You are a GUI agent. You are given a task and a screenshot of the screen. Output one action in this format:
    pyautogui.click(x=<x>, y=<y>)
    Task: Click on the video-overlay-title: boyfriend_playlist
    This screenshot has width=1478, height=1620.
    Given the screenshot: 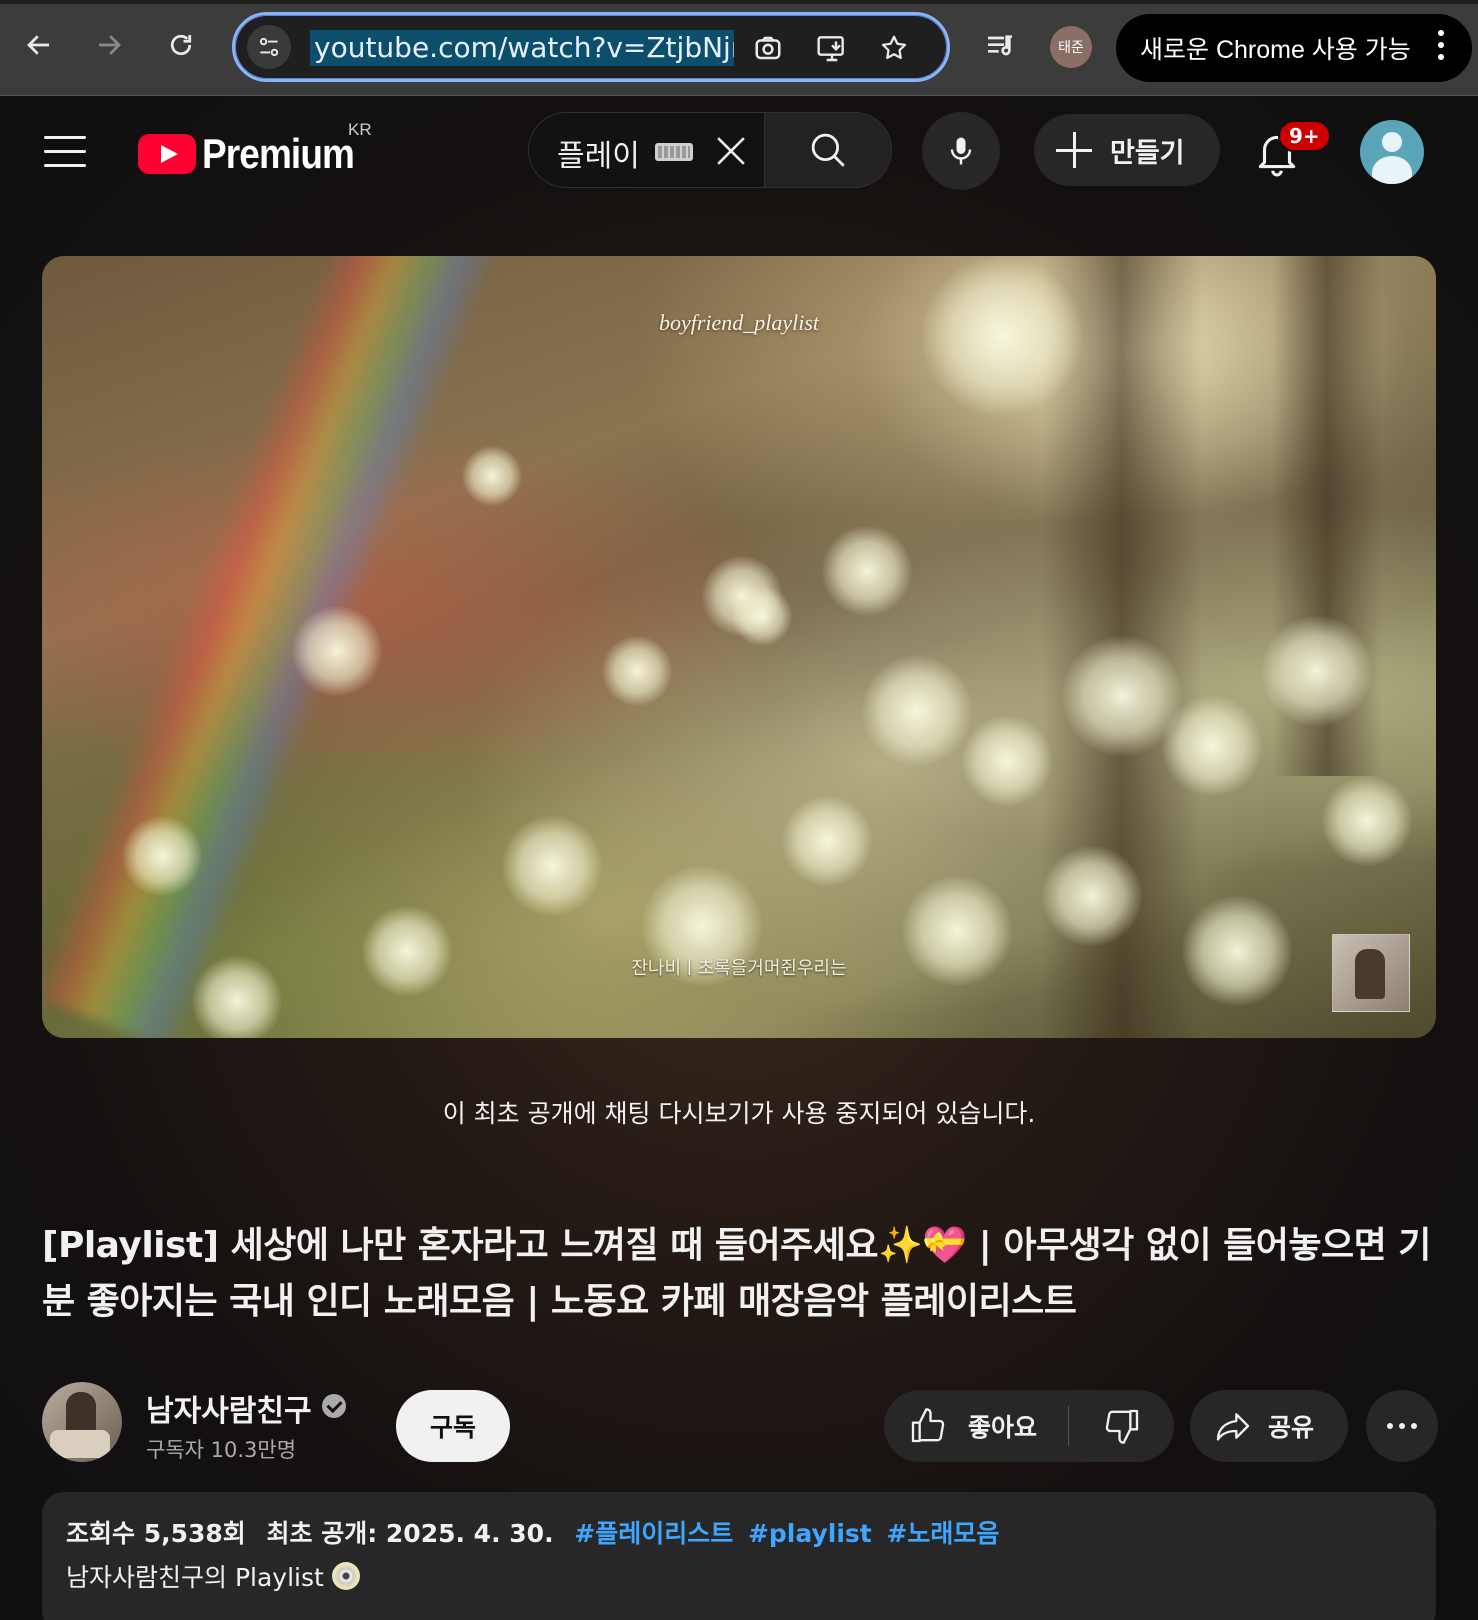 What is the action you would take?
    pyautogui.click(x=739, y=322)
    